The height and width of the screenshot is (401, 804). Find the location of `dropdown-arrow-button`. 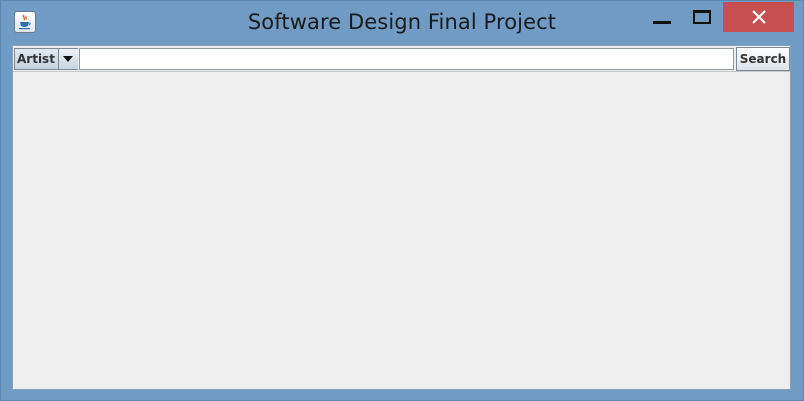

dropdown-arrow-button is located at coordinates (68, 59).